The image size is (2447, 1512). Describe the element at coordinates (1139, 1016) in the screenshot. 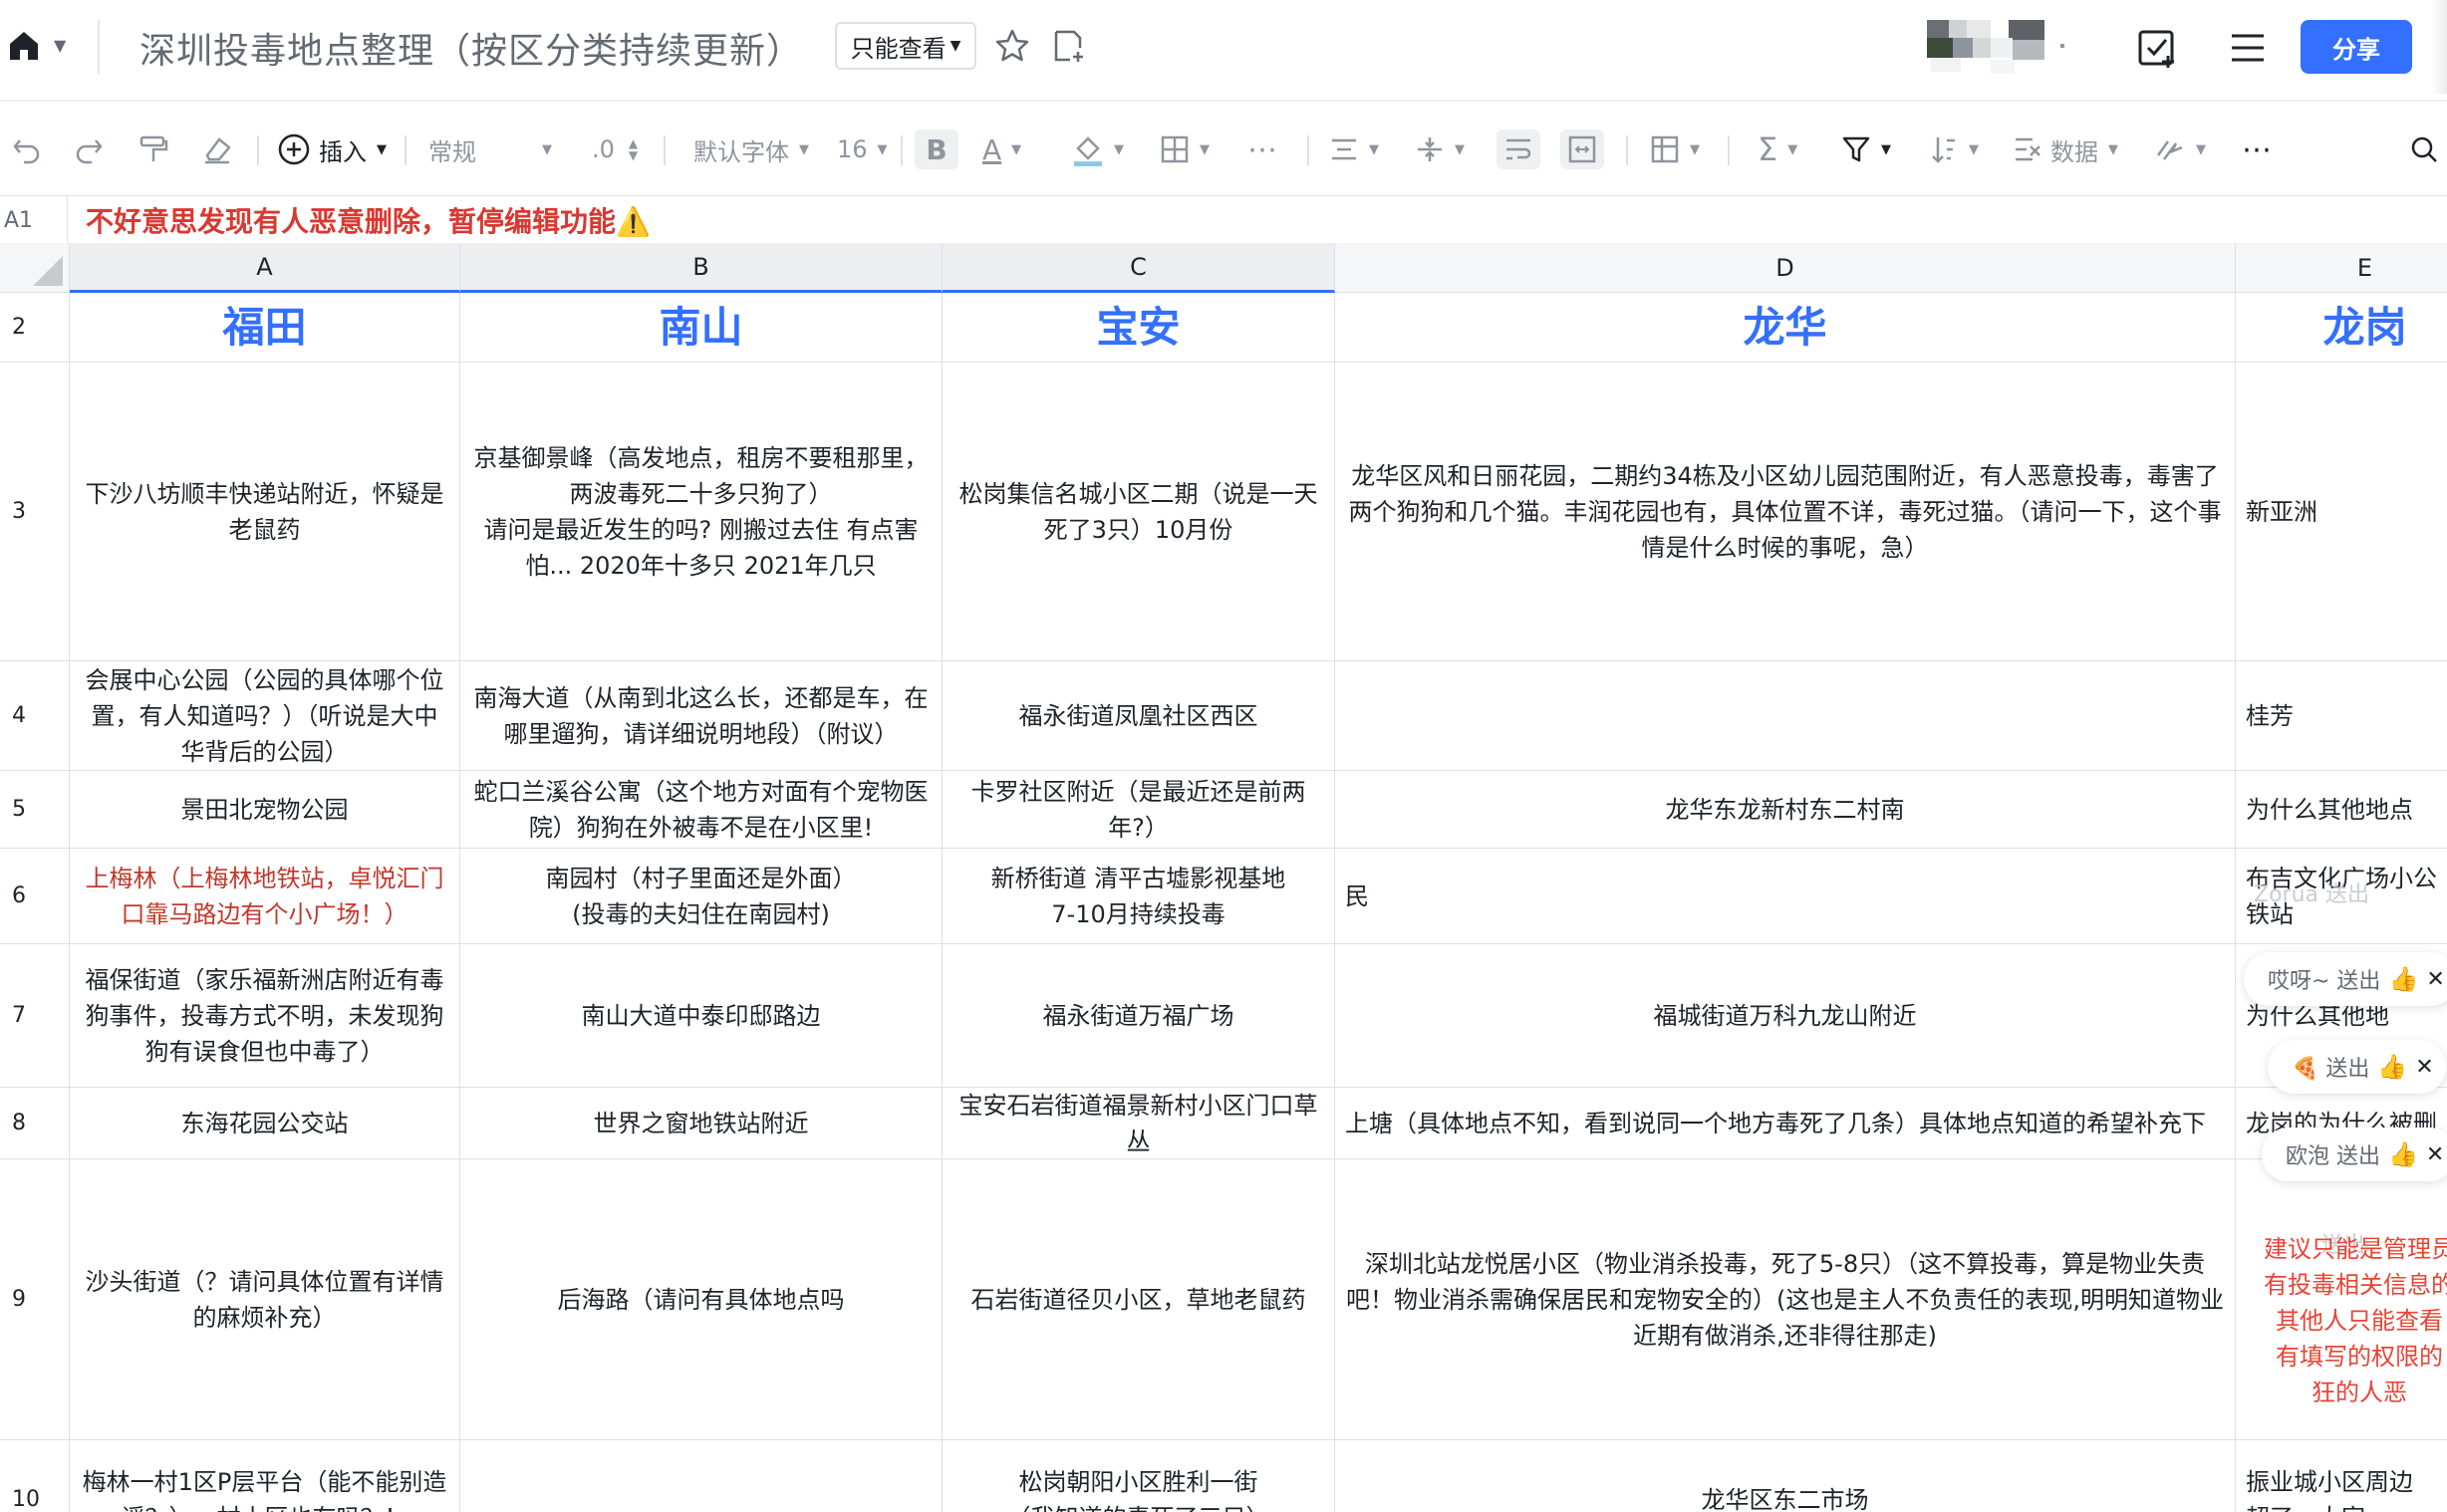

I see `table-cell: 福永街道万福广场` at that location.